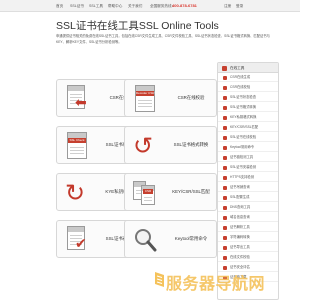 The width and height of the screenshot is (320, 300). Describe the element at coordinates (77, 146) in the screenshot. I see `ssl-check-icon: SSL Check` at that location.